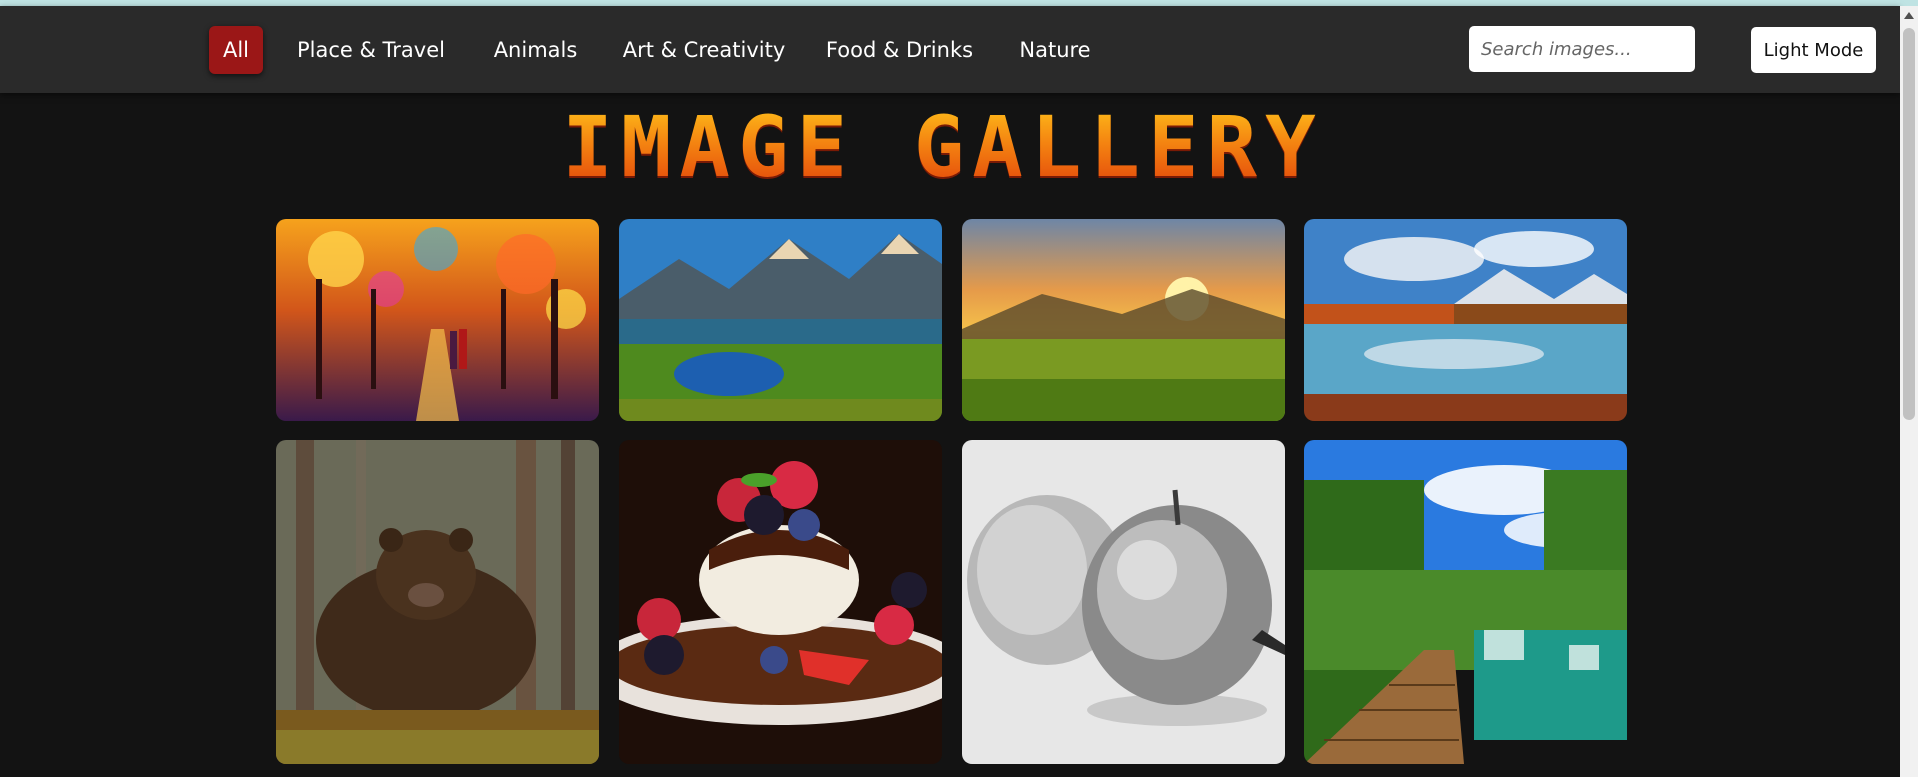  What do you see at coordinates (1813, 50) in the screenshot?
I see `light-mode-toggle-button: Light Mode` at bounding box center [1813, 50].